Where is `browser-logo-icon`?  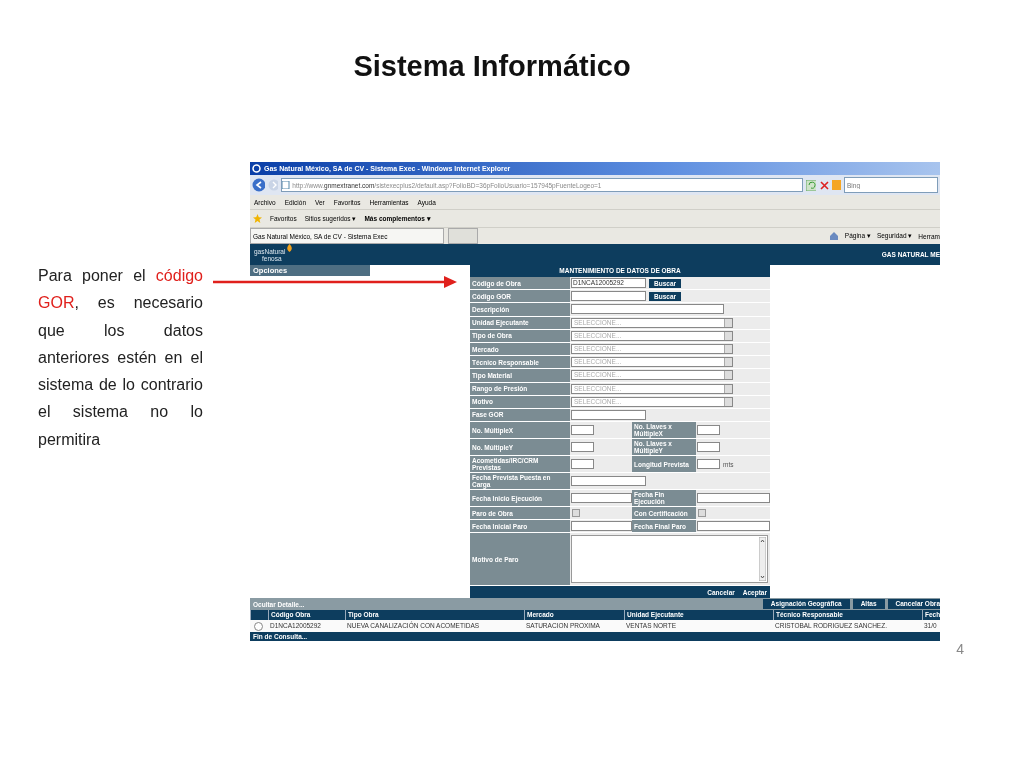
browser-logo-icon is located at coordinates (256, 168).